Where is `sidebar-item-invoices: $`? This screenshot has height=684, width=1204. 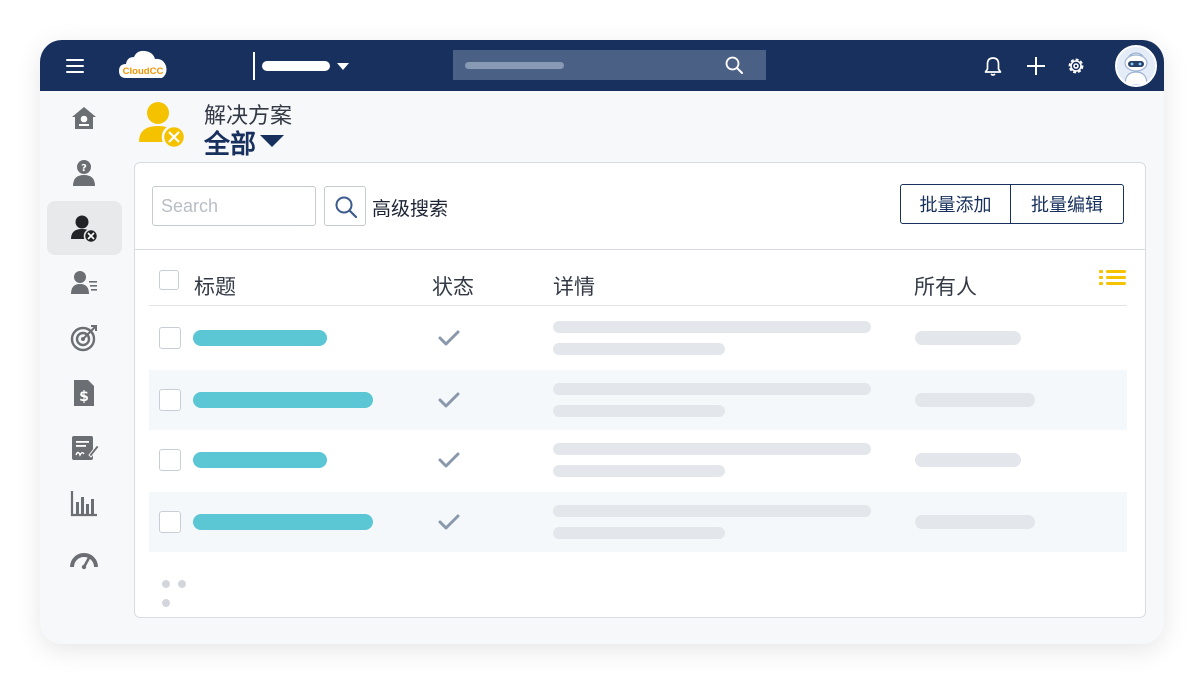 sidebar-item-invoices: $ is located at coordinates (84, 393).